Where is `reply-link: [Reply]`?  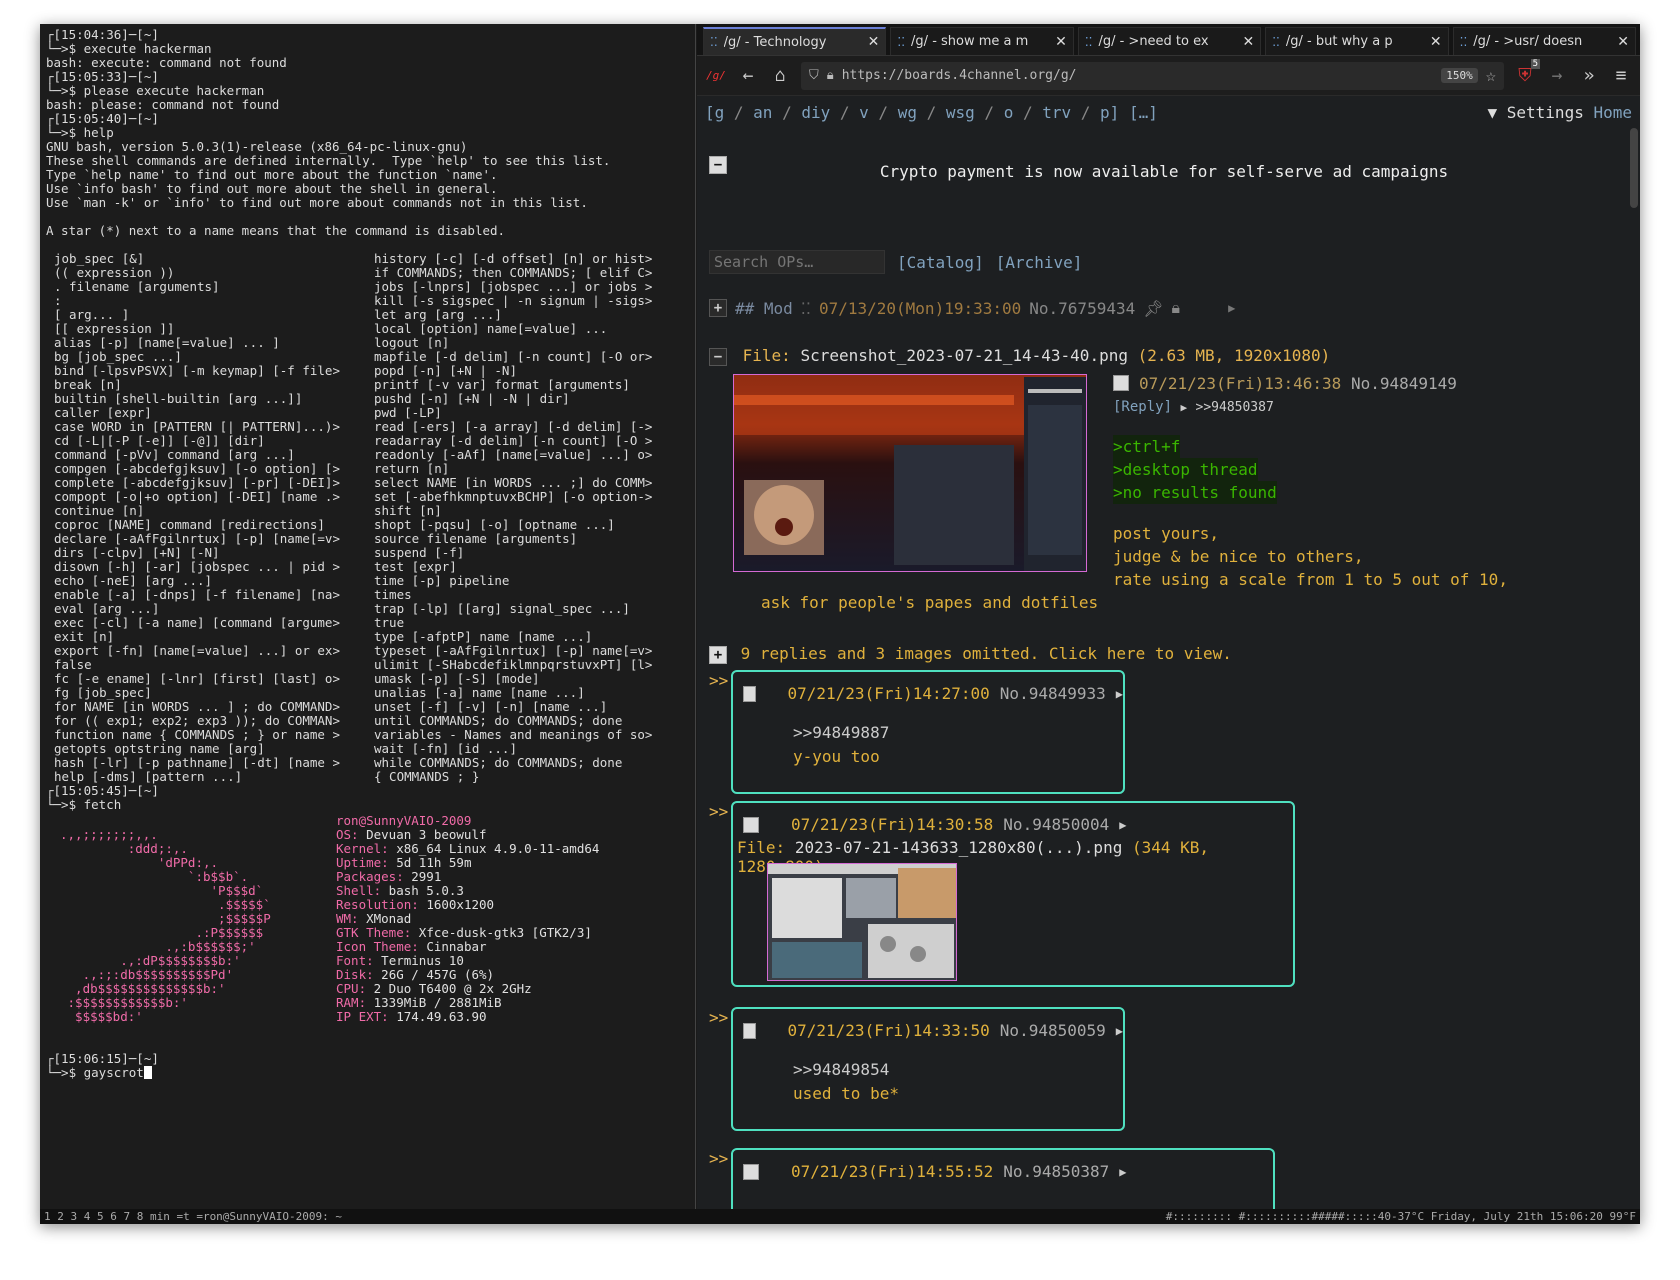
reply-link: [Reply] is located at coordinates (1142, 407).